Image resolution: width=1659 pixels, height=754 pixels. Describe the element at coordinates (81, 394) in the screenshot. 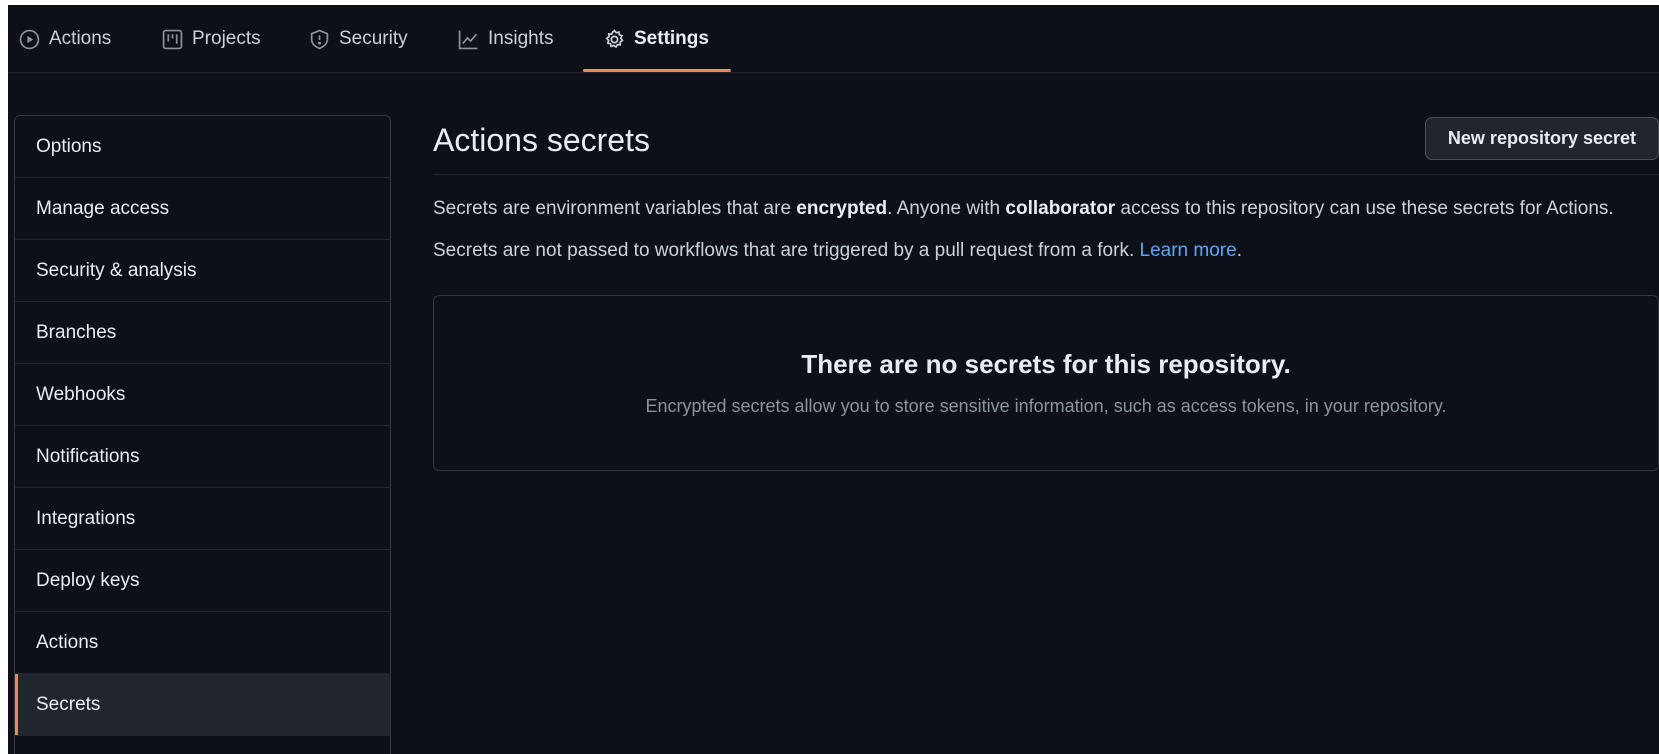

I see `sidebar-item-label: Webhooks` at that location.